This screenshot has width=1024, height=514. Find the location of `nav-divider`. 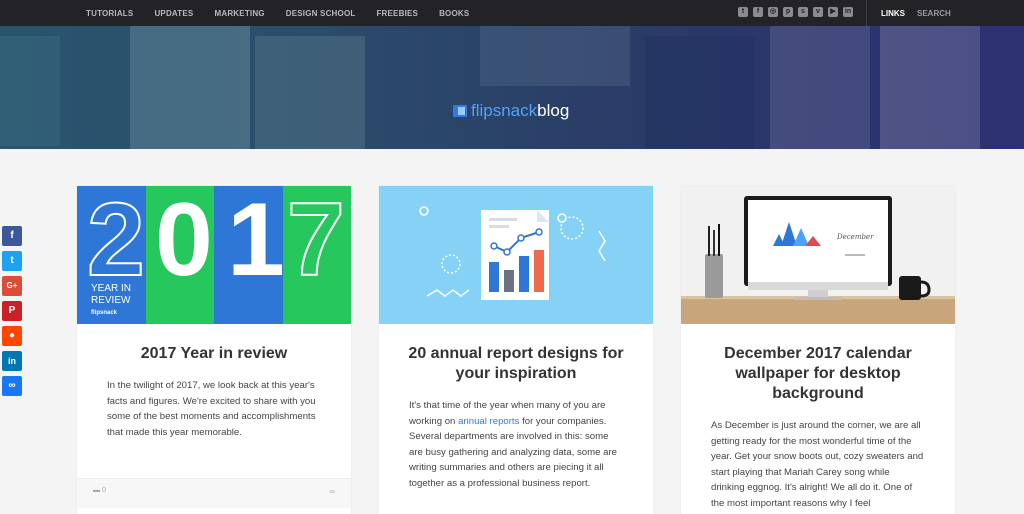

nav-divider is located at coordinates (866, 13).